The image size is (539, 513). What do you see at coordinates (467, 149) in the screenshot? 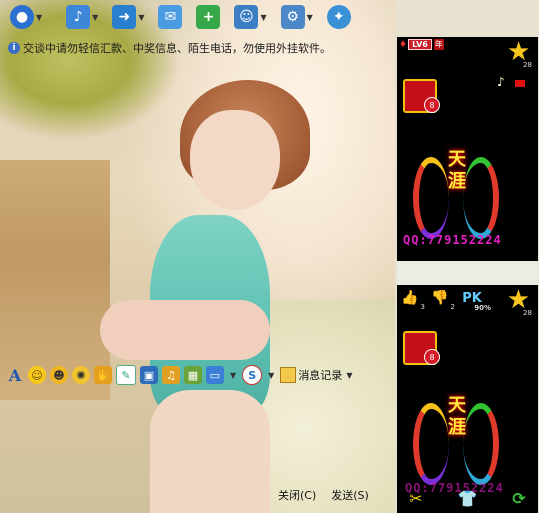
I see `contact-show-panel: ♦ LV6 年 ★ 28 8 ♪ 天 涯 QQ:779152224` at bounding box center [467, 149].